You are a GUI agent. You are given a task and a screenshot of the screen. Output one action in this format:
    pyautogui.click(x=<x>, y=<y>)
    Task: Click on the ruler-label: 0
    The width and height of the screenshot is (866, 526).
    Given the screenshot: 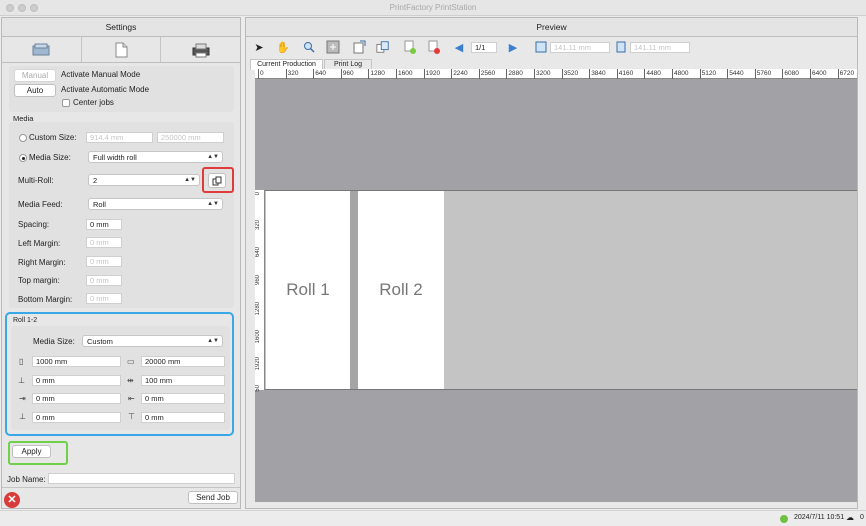 What is the action you would take?
    pyautogui.click(x=262, y=73)
    